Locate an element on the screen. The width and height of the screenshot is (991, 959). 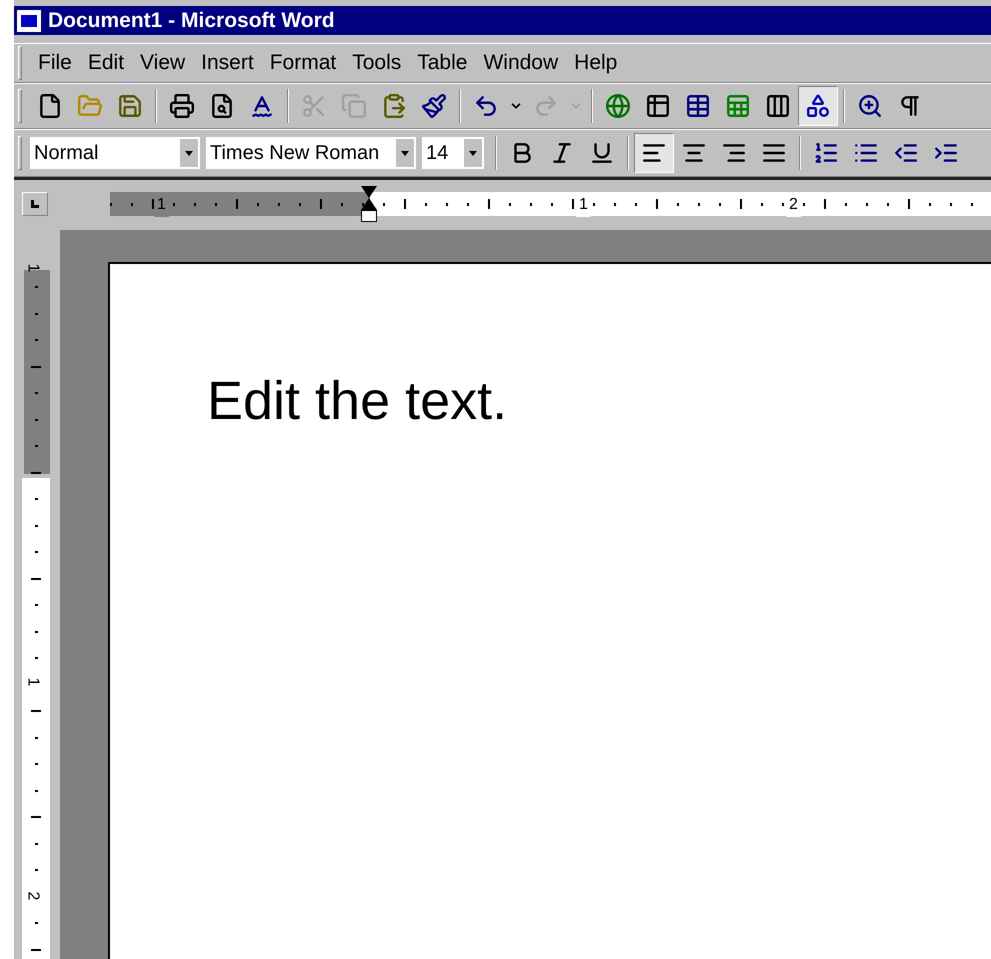
shapes-icon is located at coordinates (818, 106).